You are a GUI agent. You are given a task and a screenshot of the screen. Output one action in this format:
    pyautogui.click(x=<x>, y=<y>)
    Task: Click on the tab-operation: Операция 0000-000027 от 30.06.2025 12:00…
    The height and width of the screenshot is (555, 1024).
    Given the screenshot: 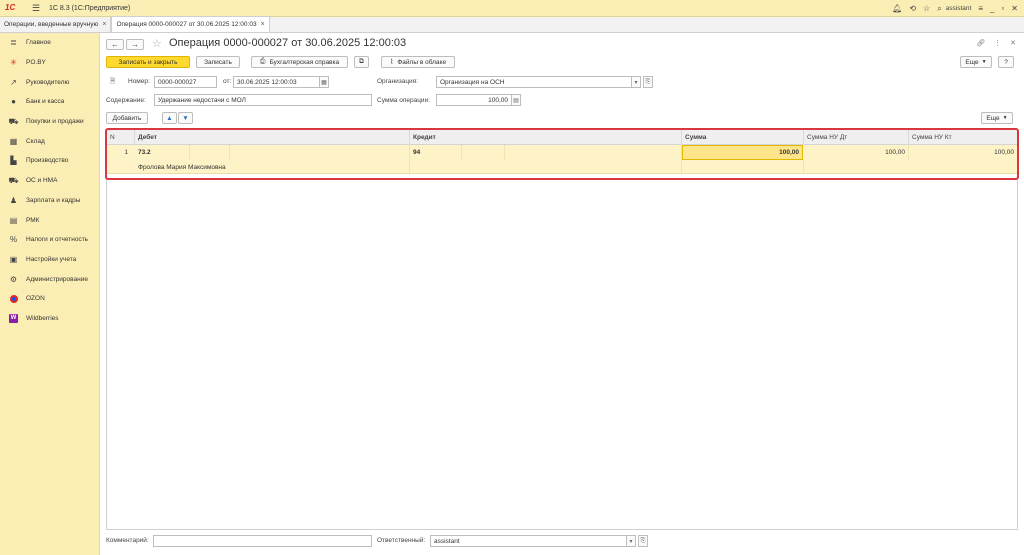 What is the action you would take?
    pyautogui.click(x=190, y=24)
    